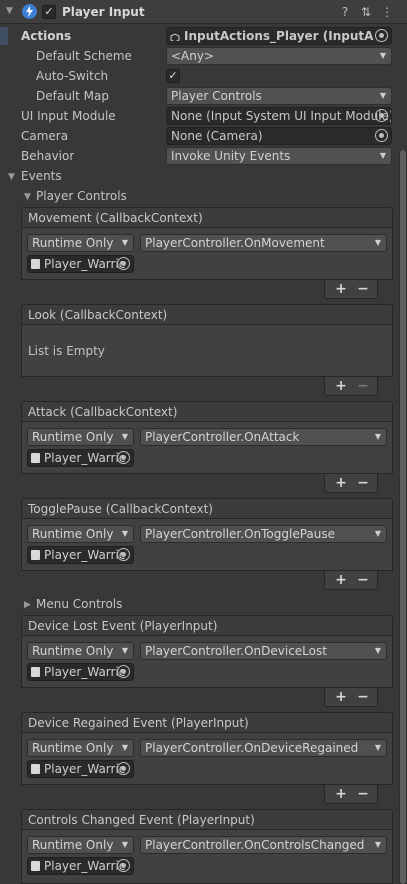  I want to click on scrollbar-thumb, so click(403, 517).